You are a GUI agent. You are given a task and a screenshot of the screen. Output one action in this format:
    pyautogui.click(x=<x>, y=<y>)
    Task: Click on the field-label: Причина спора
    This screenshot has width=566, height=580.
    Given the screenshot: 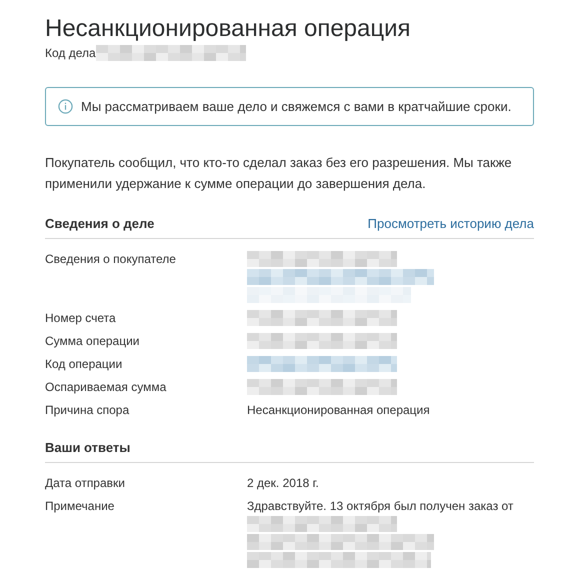 What is the action you would take?
    pyautogui.click(x=87, y=410)
    